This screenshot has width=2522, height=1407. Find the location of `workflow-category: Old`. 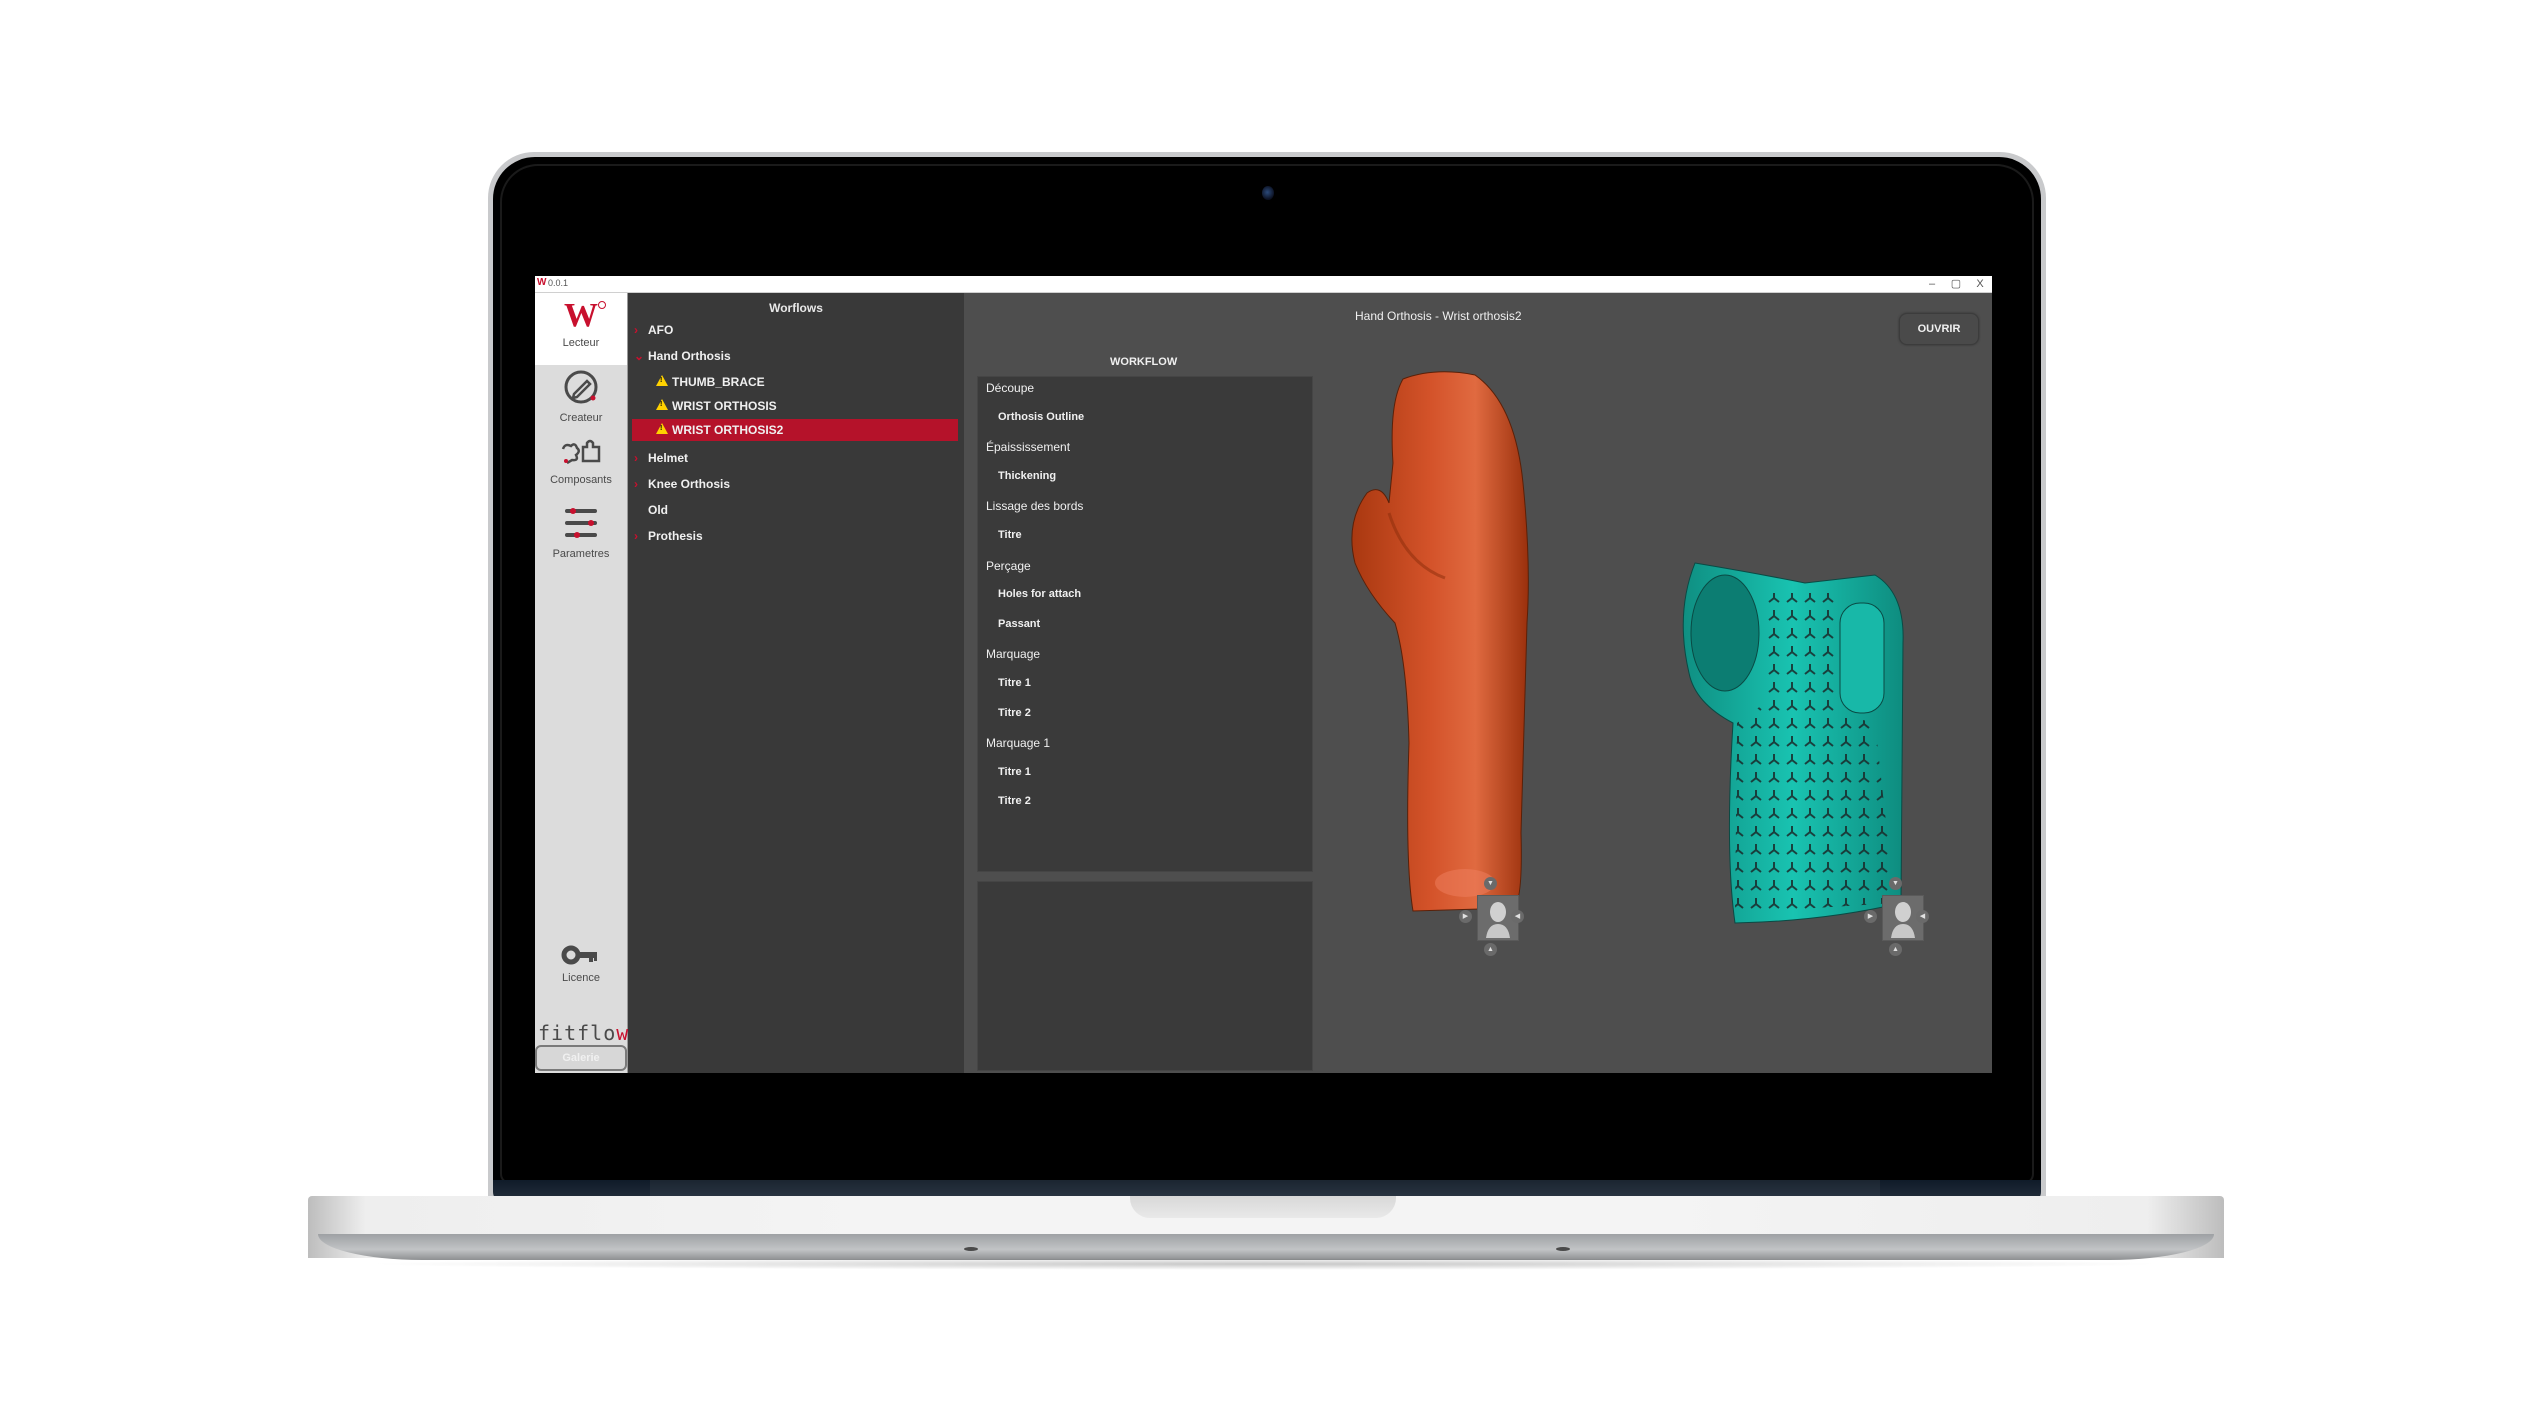

workflow-category: Old is located at coordinates (795, 510).